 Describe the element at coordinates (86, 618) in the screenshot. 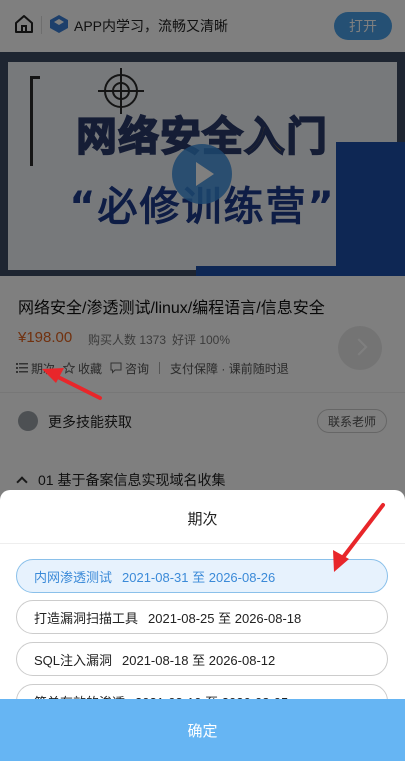

I see `period-name: 打造漏洞扫描工具` at that location.